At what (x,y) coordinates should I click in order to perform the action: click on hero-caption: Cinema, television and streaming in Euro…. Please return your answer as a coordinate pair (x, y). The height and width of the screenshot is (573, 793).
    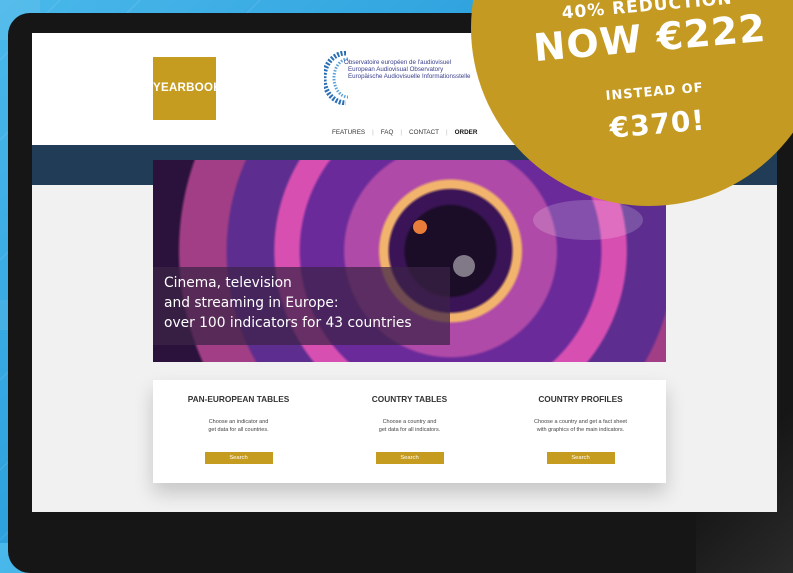
    Looking at the image, I should click on (301, 306).